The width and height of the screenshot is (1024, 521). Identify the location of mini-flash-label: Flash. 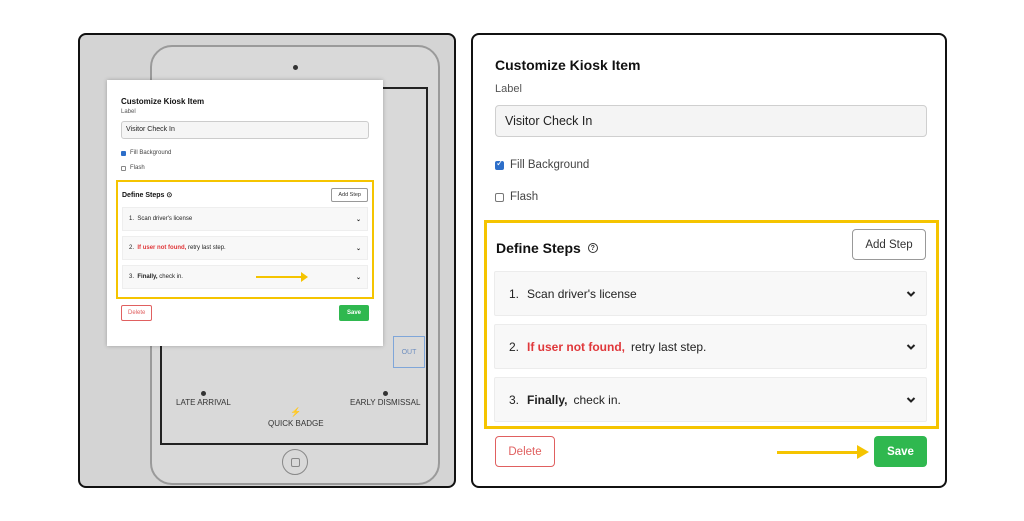
(137, 168).